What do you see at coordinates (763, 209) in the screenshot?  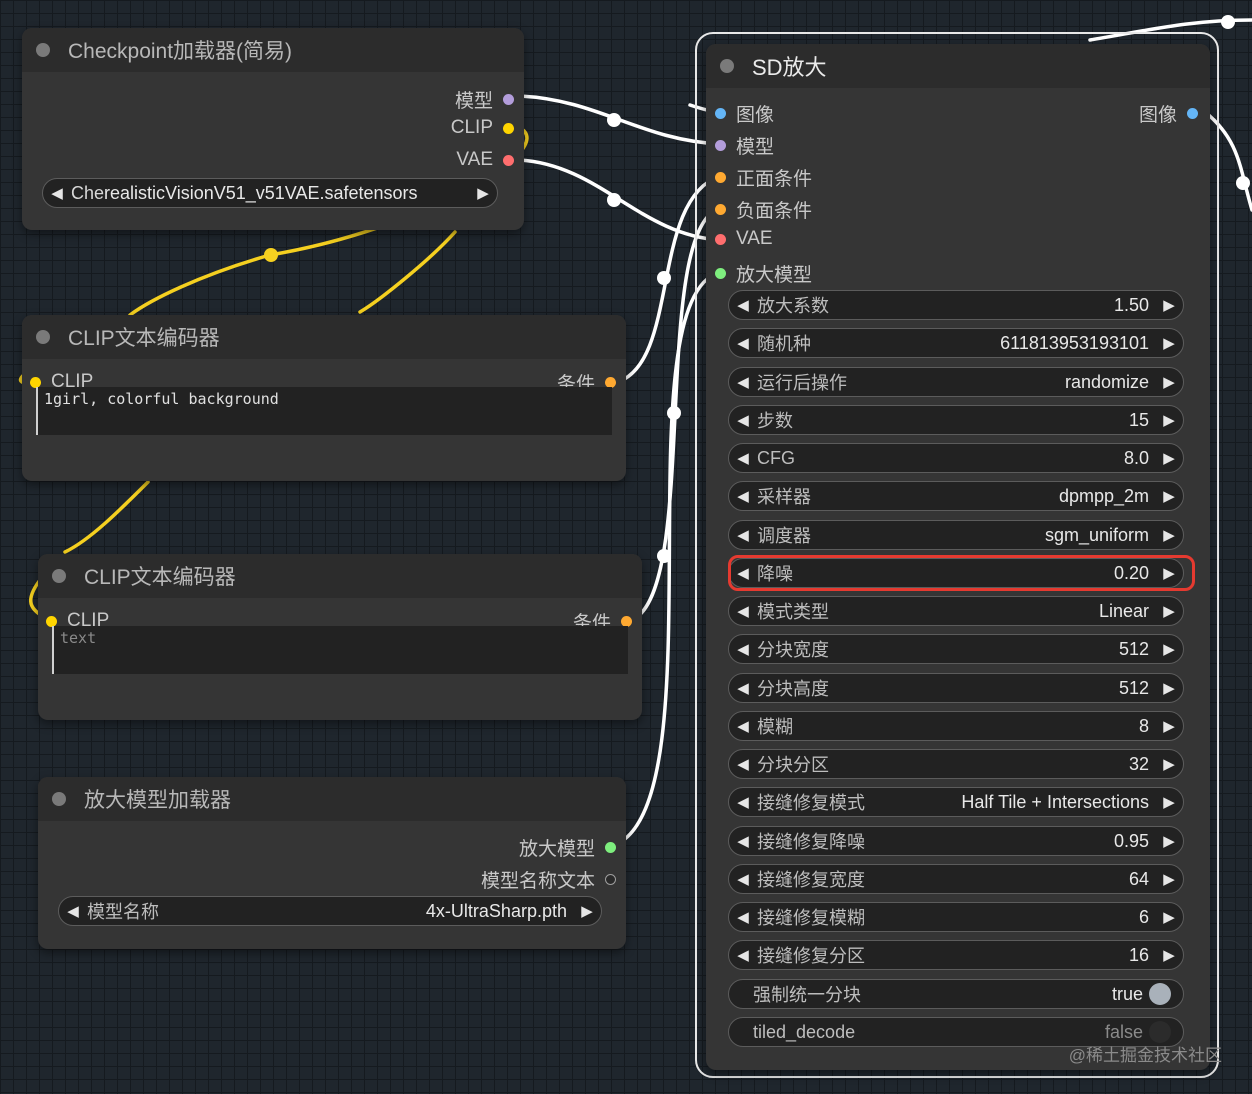 I see `input-slot-negative: 负面条件` at bounding box center [763, 209].